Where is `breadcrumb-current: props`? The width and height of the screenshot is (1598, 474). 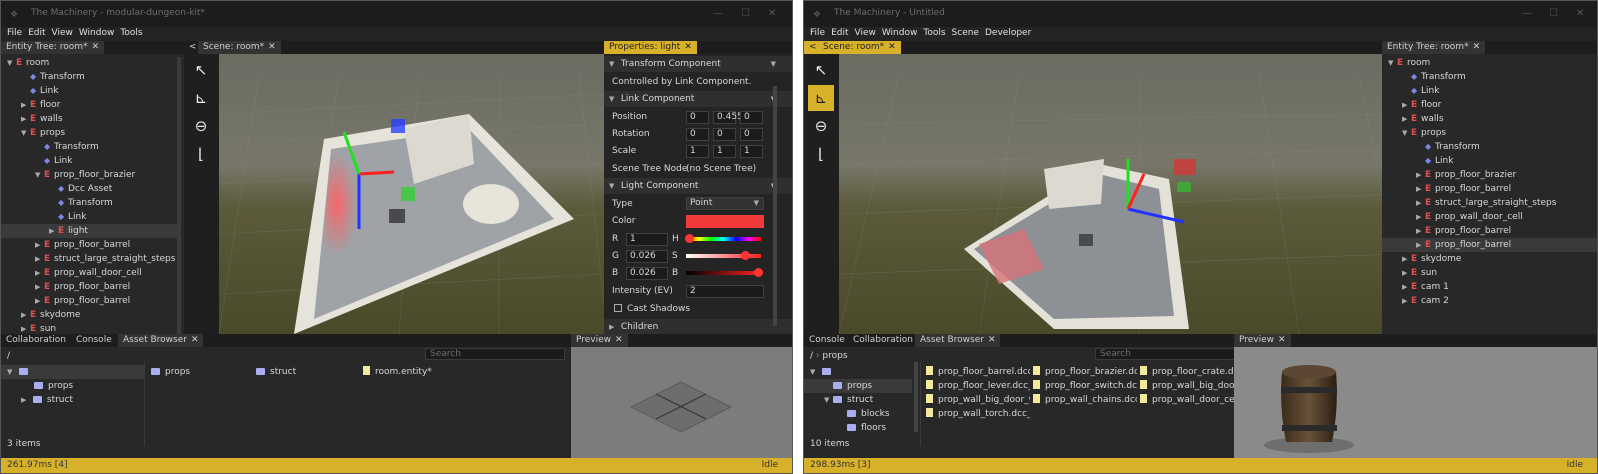 breadcrumb-current: props is located at coordinates (834, 356).